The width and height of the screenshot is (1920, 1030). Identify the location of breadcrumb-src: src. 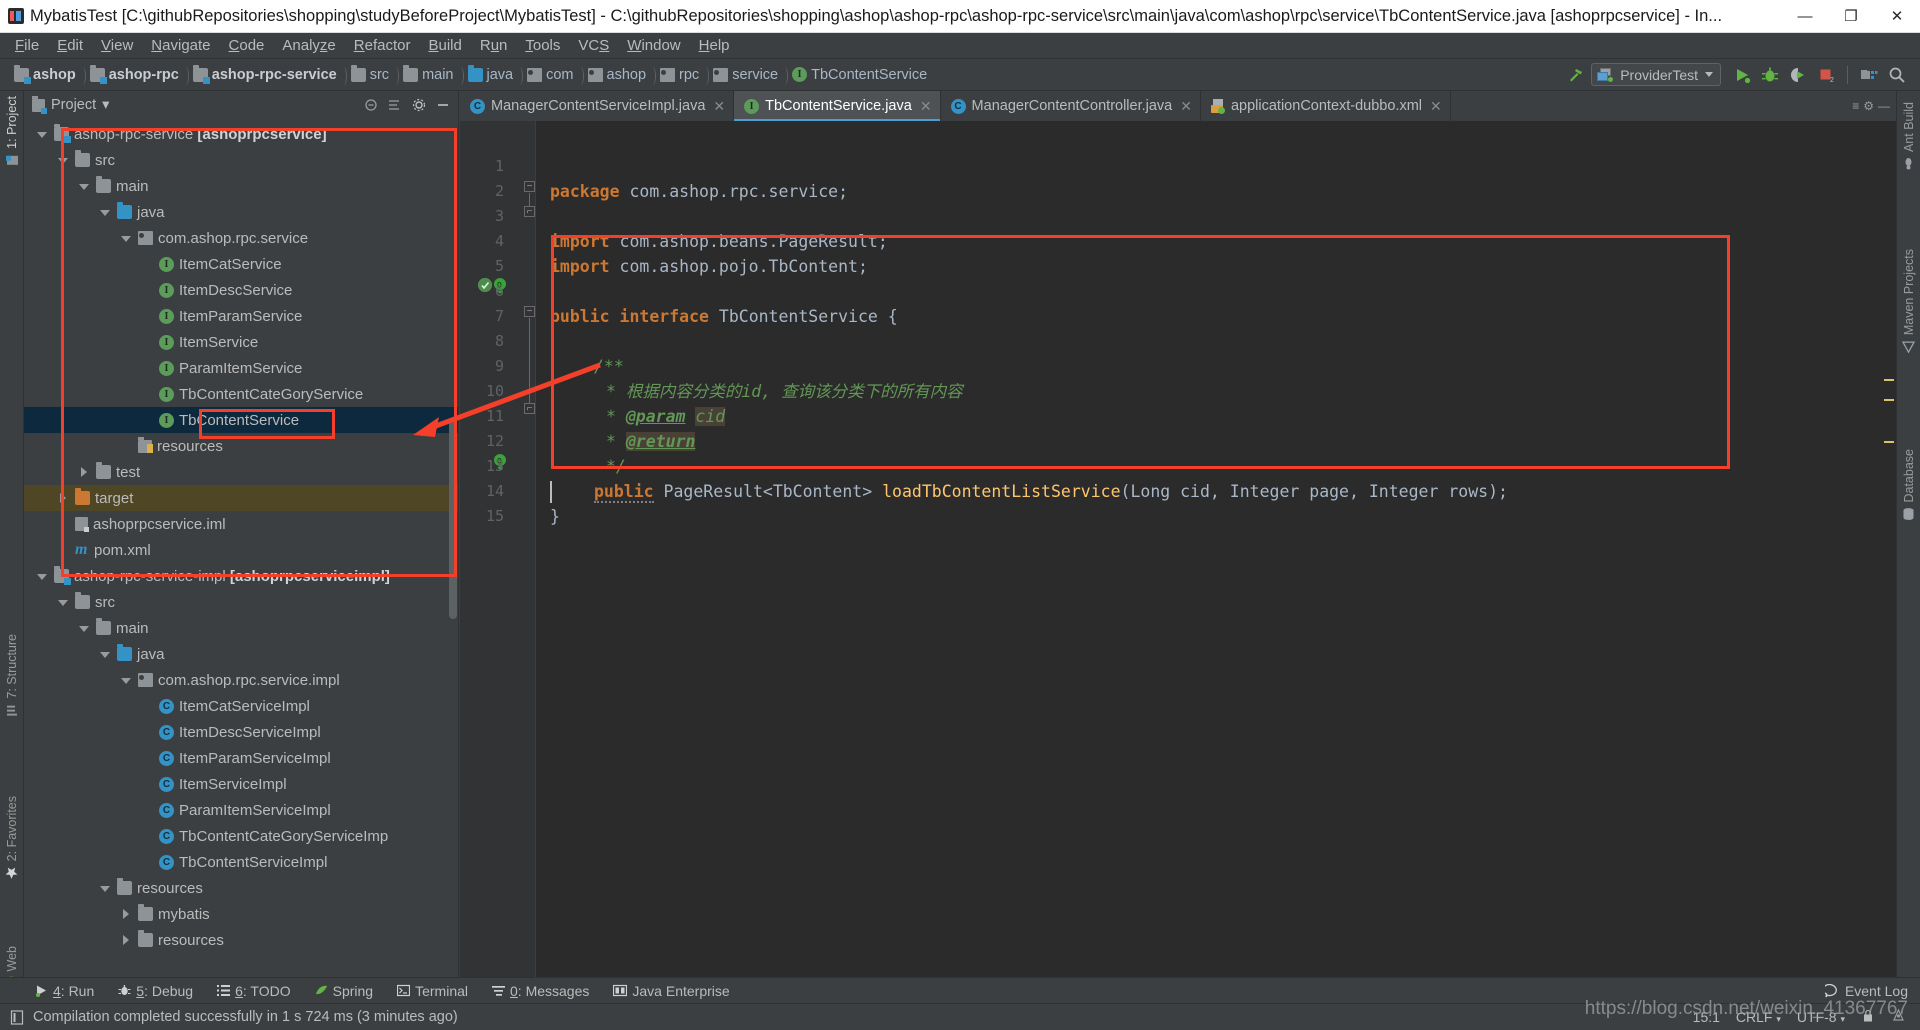
(373, 74).